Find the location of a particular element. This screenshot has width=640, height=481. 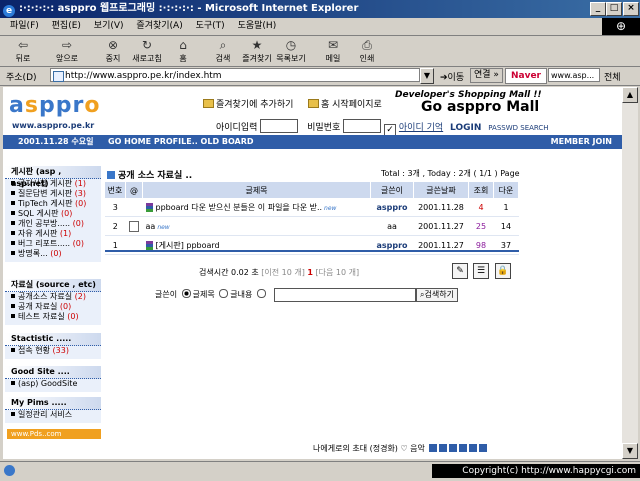

printer-icon: ⎙ is located at coordinates (367, 45).